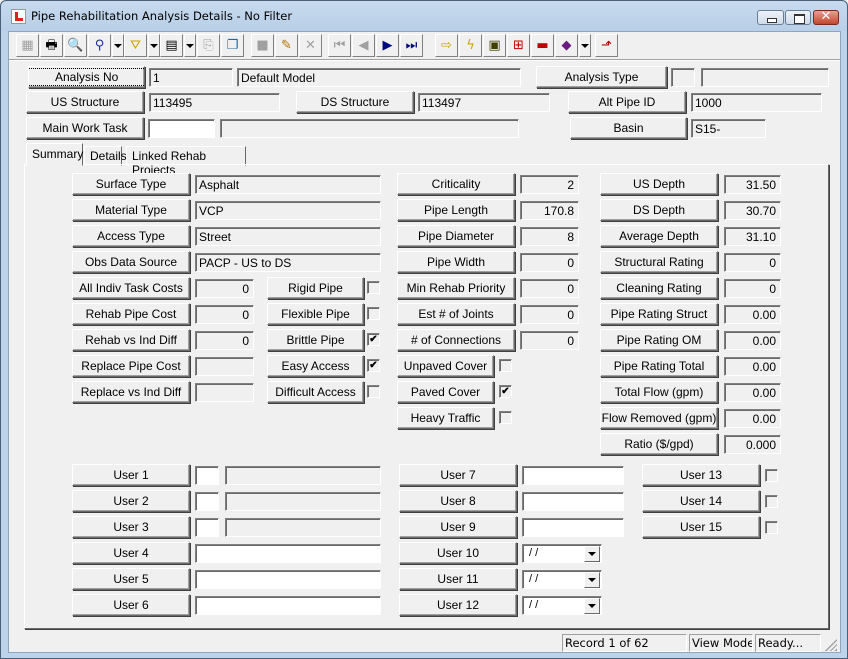  Describe the element at coordinates (387, 45) in the screenshot. I see `next-record-button: ▶` at that location.